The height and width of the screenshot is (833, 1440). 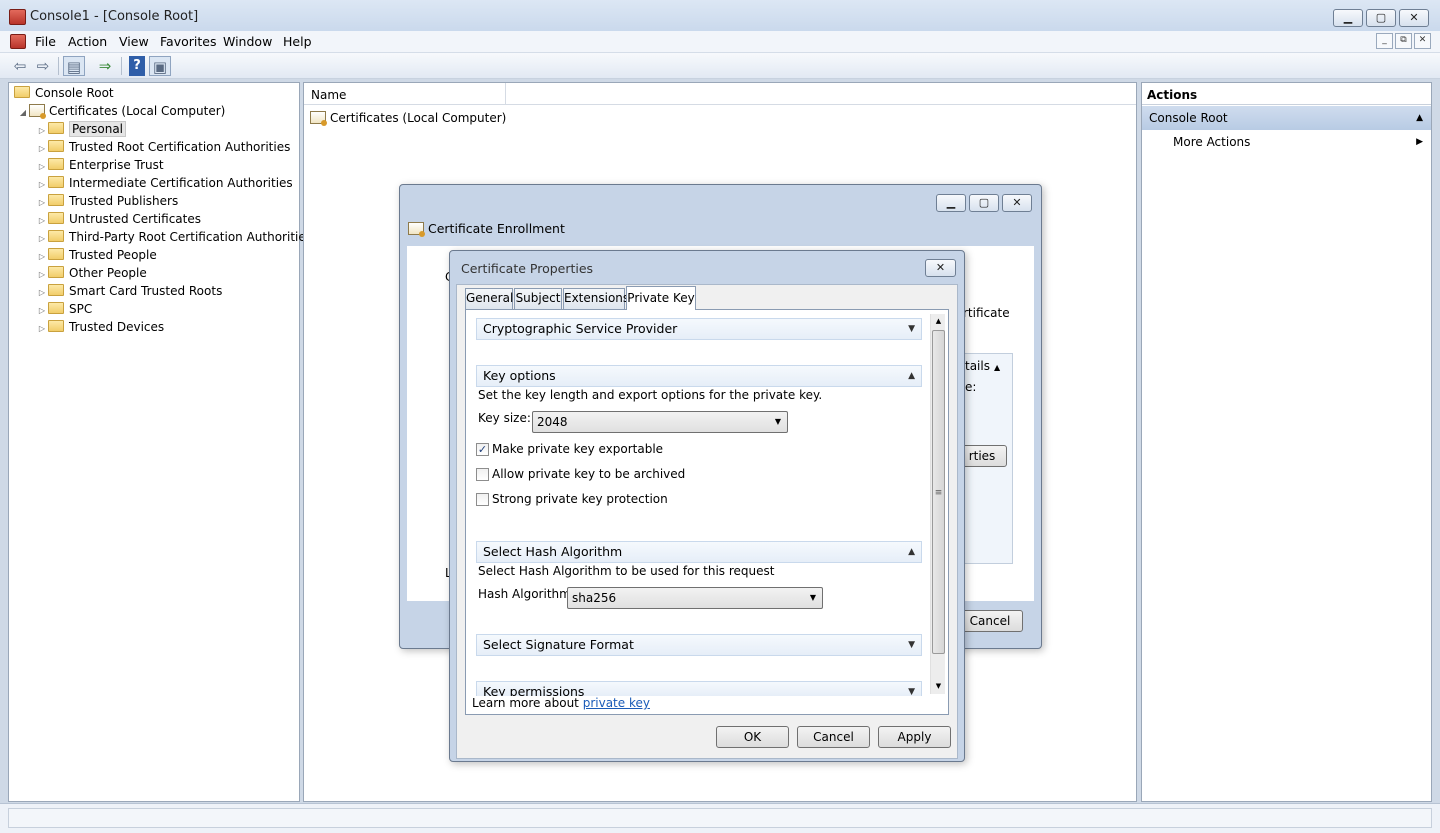 I want to click on help-icon: ?, so click(x=137, y=66).